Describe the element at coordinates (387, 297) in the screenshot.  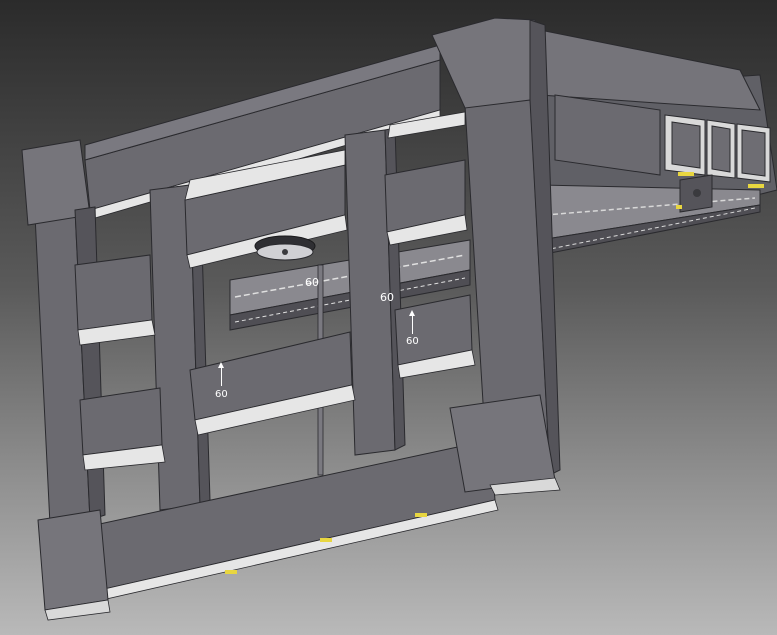
I see `dimension-label-right: 60` at that location.